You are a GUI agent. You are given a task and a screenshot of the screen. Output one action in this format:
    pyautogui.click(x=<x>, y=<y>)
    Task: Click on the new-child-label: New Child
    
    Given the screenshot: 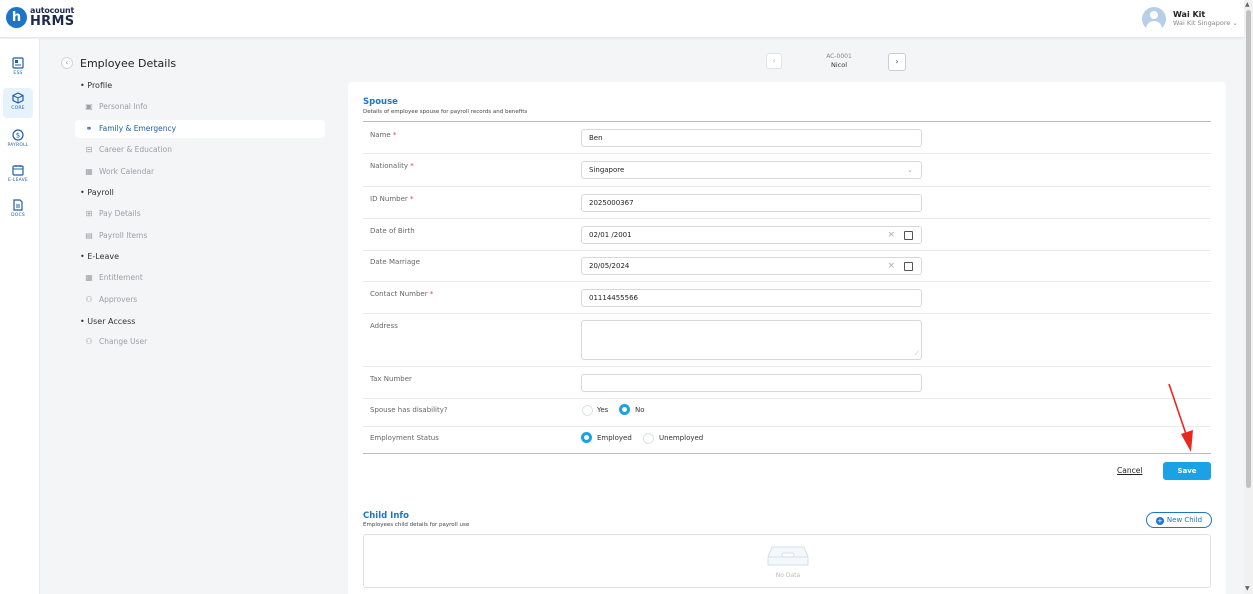 What is the action you would take?
    pyautogui.click(x=1184, y=520)
    